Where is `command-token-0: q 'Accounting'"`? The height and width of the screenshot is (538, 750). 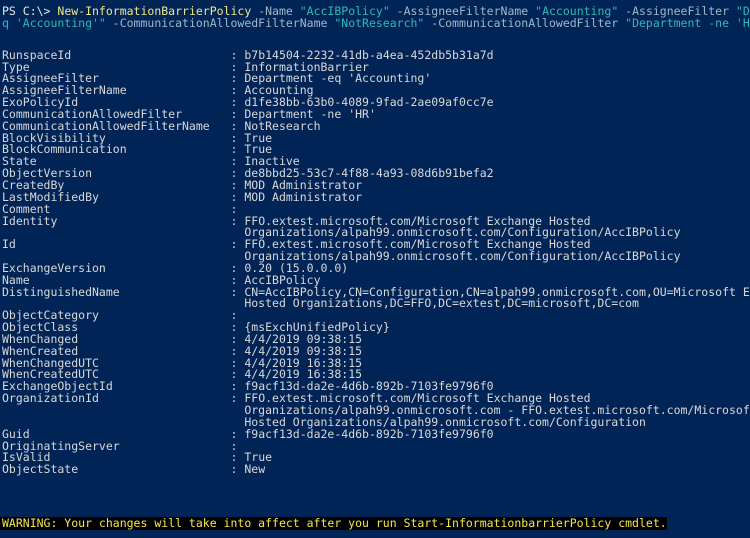 command-token-0: q 'Accounting'" is located at coordinates (54, 22).